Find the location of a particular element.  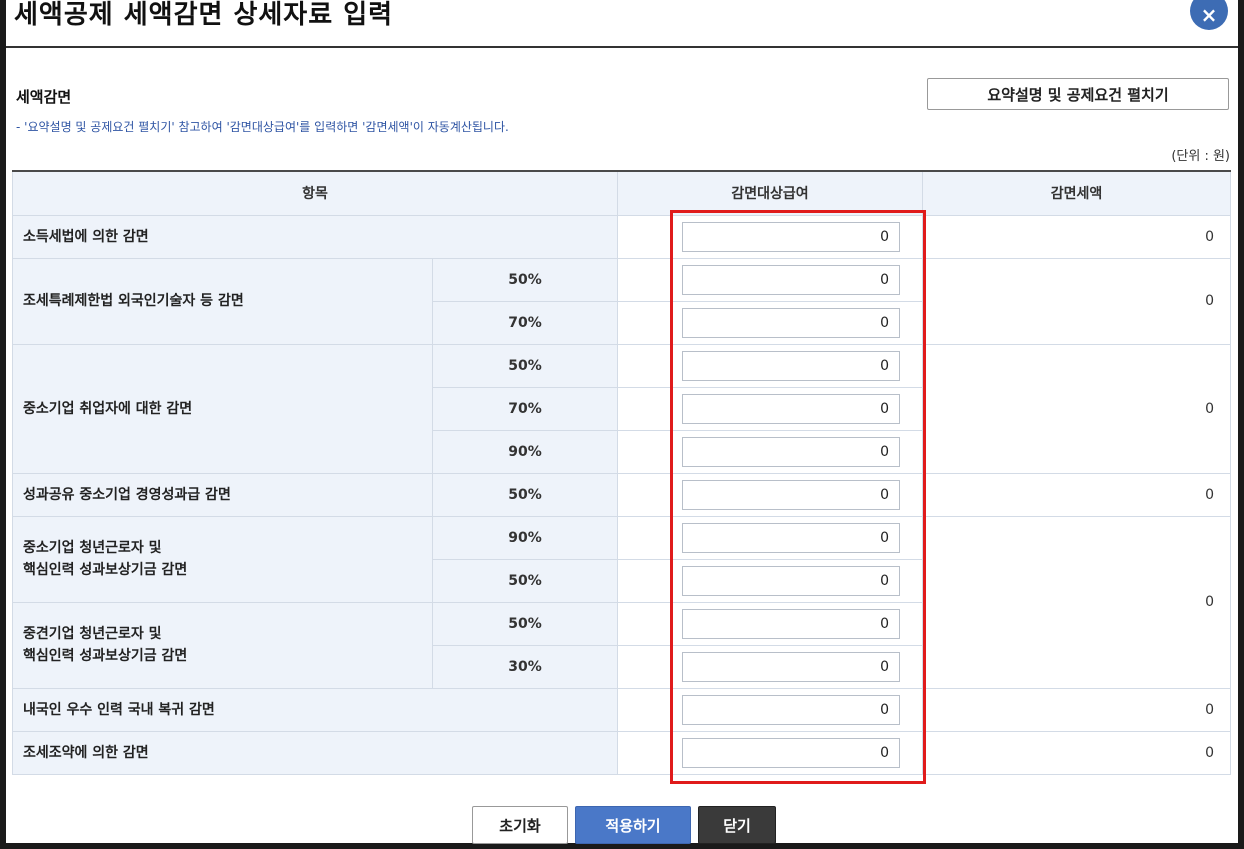

header-target-pay: 감면대상급여 is located at coordinates (770, 193).